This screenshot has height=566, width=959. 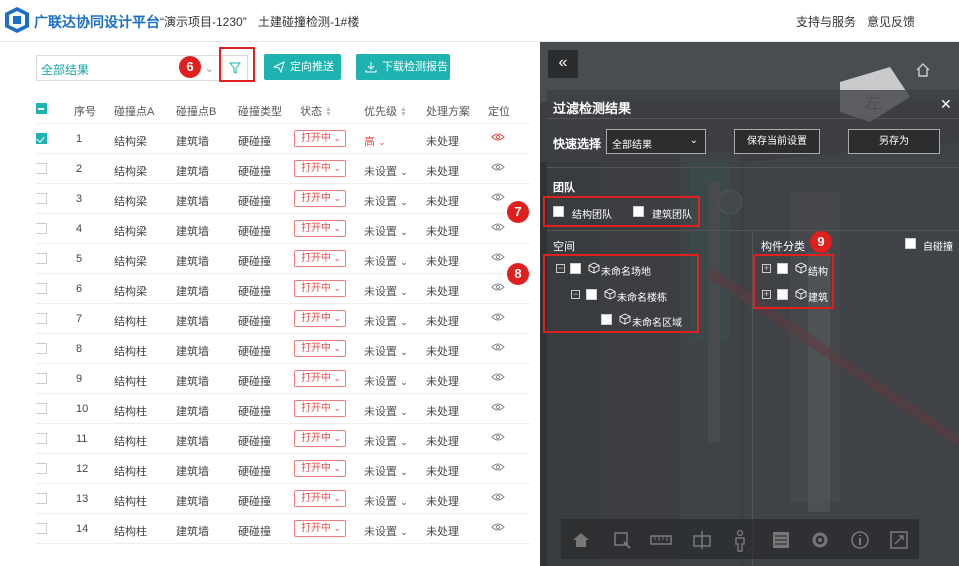 I want to click on close-icon: ✕, so click(x=946, y=104).